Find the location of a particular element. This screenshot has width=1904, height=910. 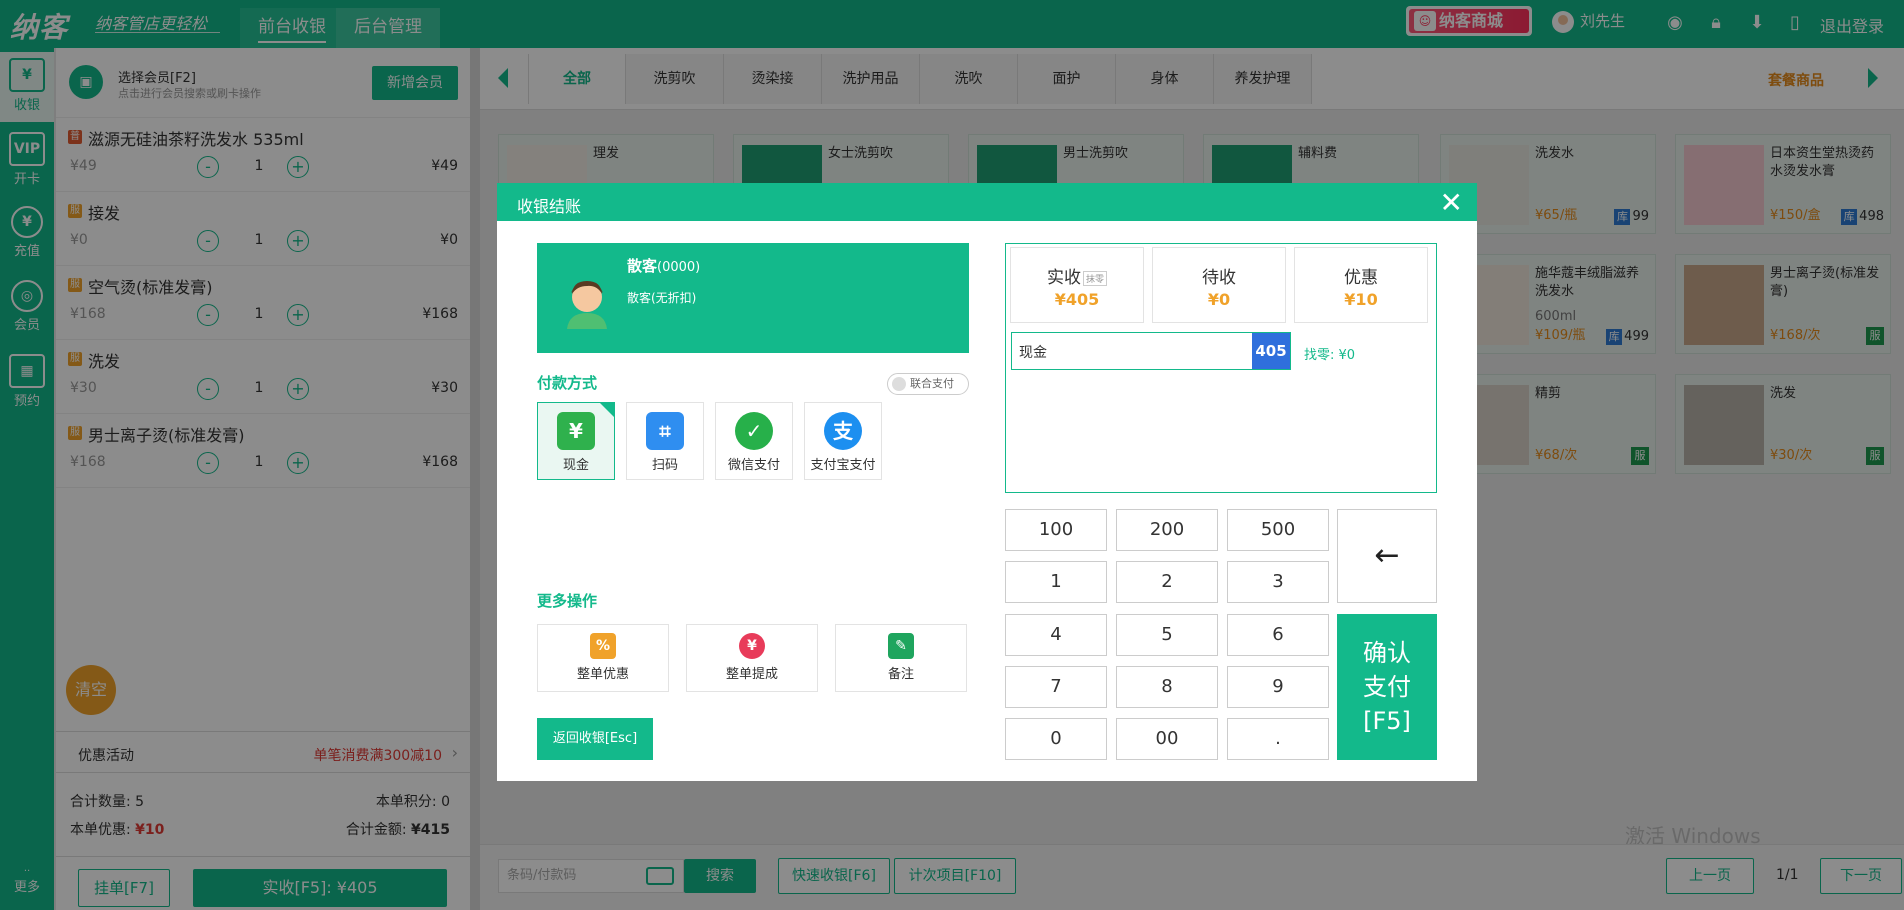

customer-name: 散客(0000) is located at coordinates (663, 265).